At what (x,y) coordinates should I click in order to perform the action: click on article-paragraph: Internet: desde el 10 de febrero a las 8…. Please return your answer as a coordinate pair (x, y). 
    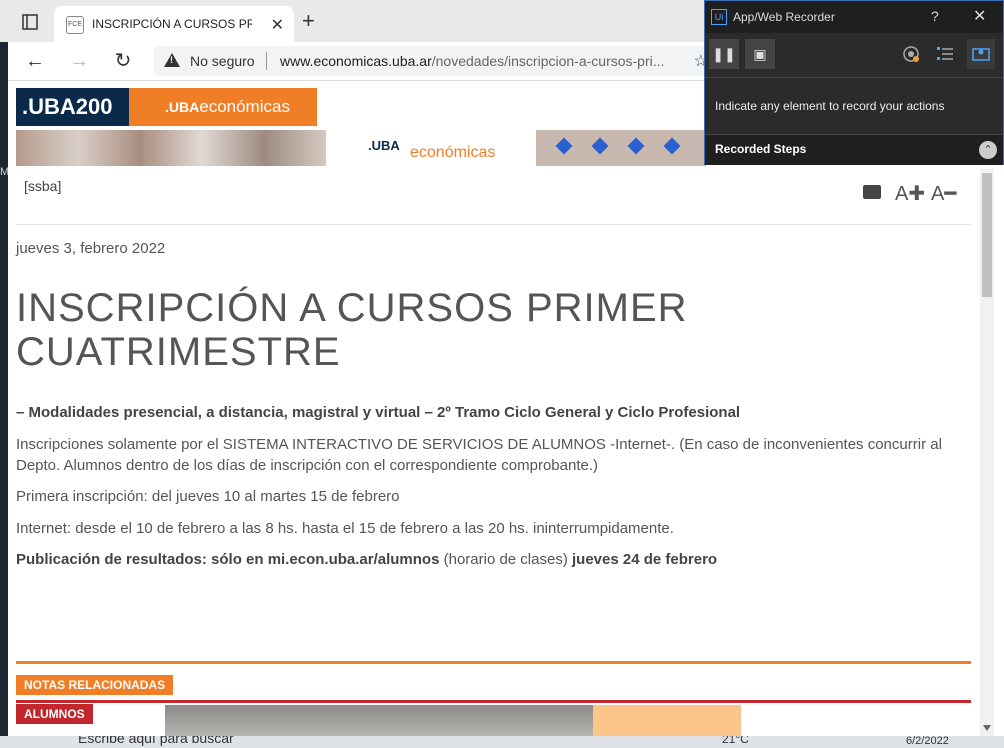
    Looking at the image, I should click on (345, 528).